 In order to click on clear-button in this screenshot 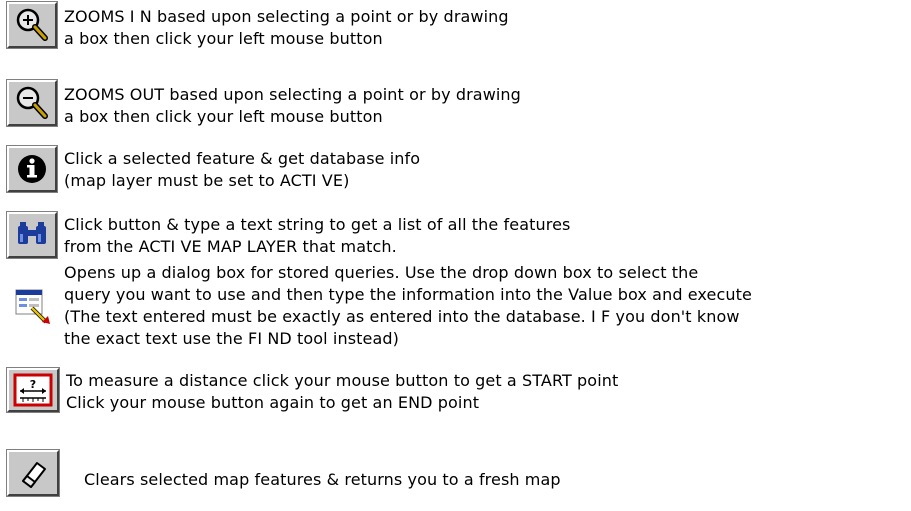, I will do `click(33, 473)`.